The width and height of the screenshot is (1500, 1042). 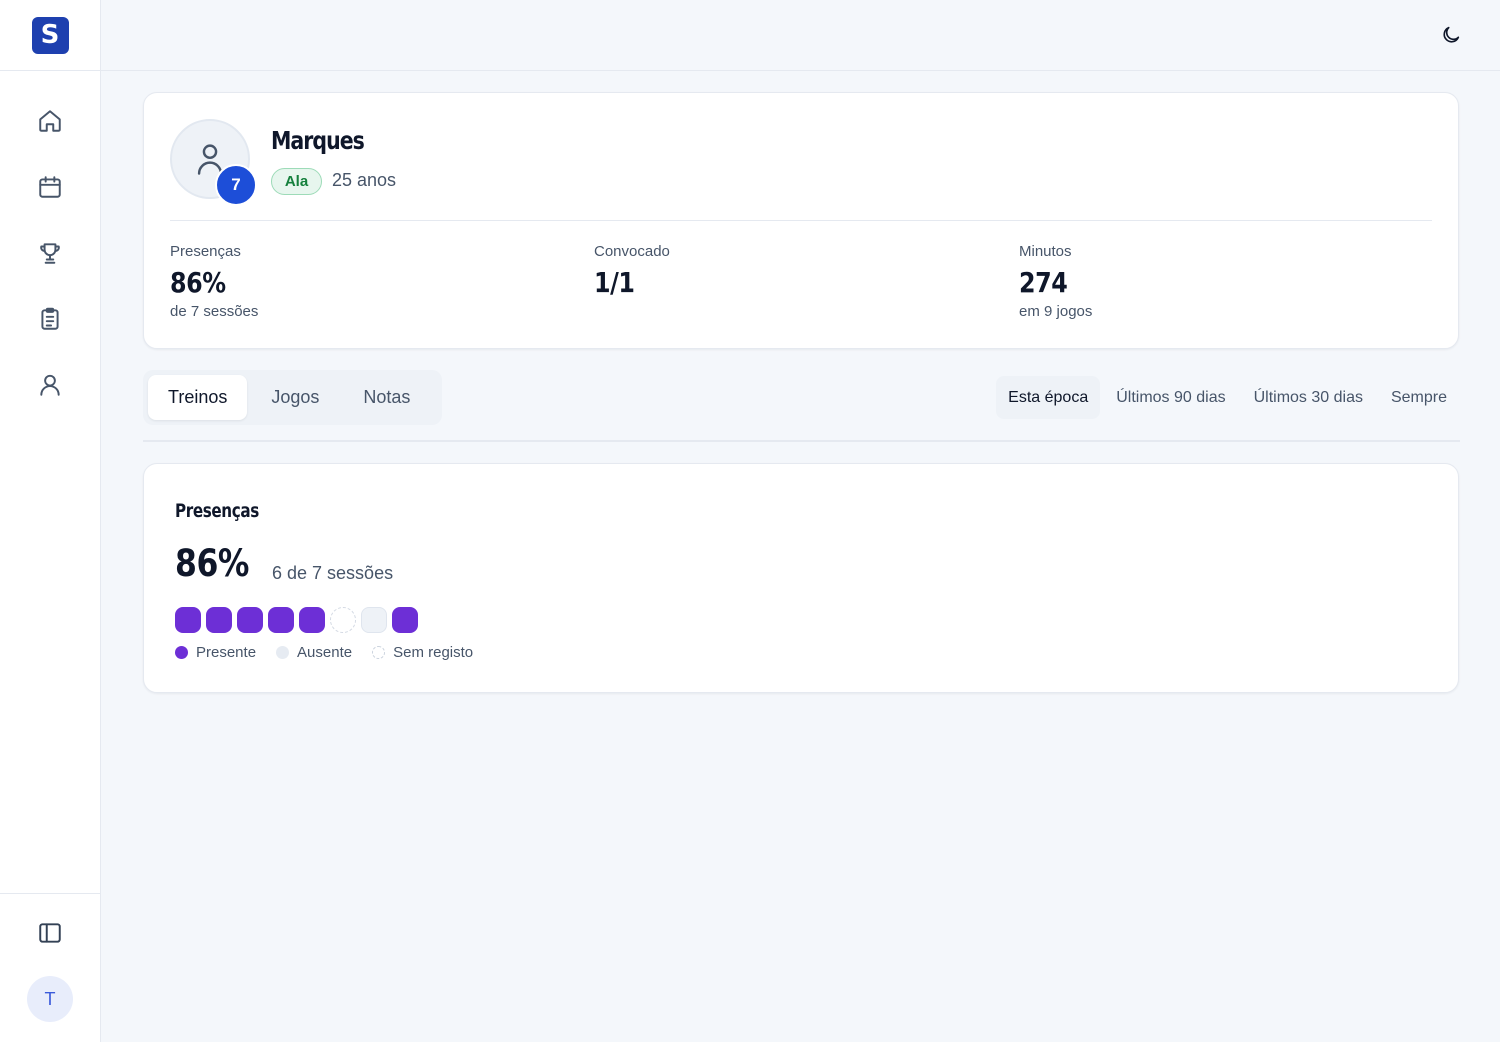 What do you see at coordinates (632, 251) in the screenshot?
I see `stat-label: Convocado` at bounding box center [632, 251].